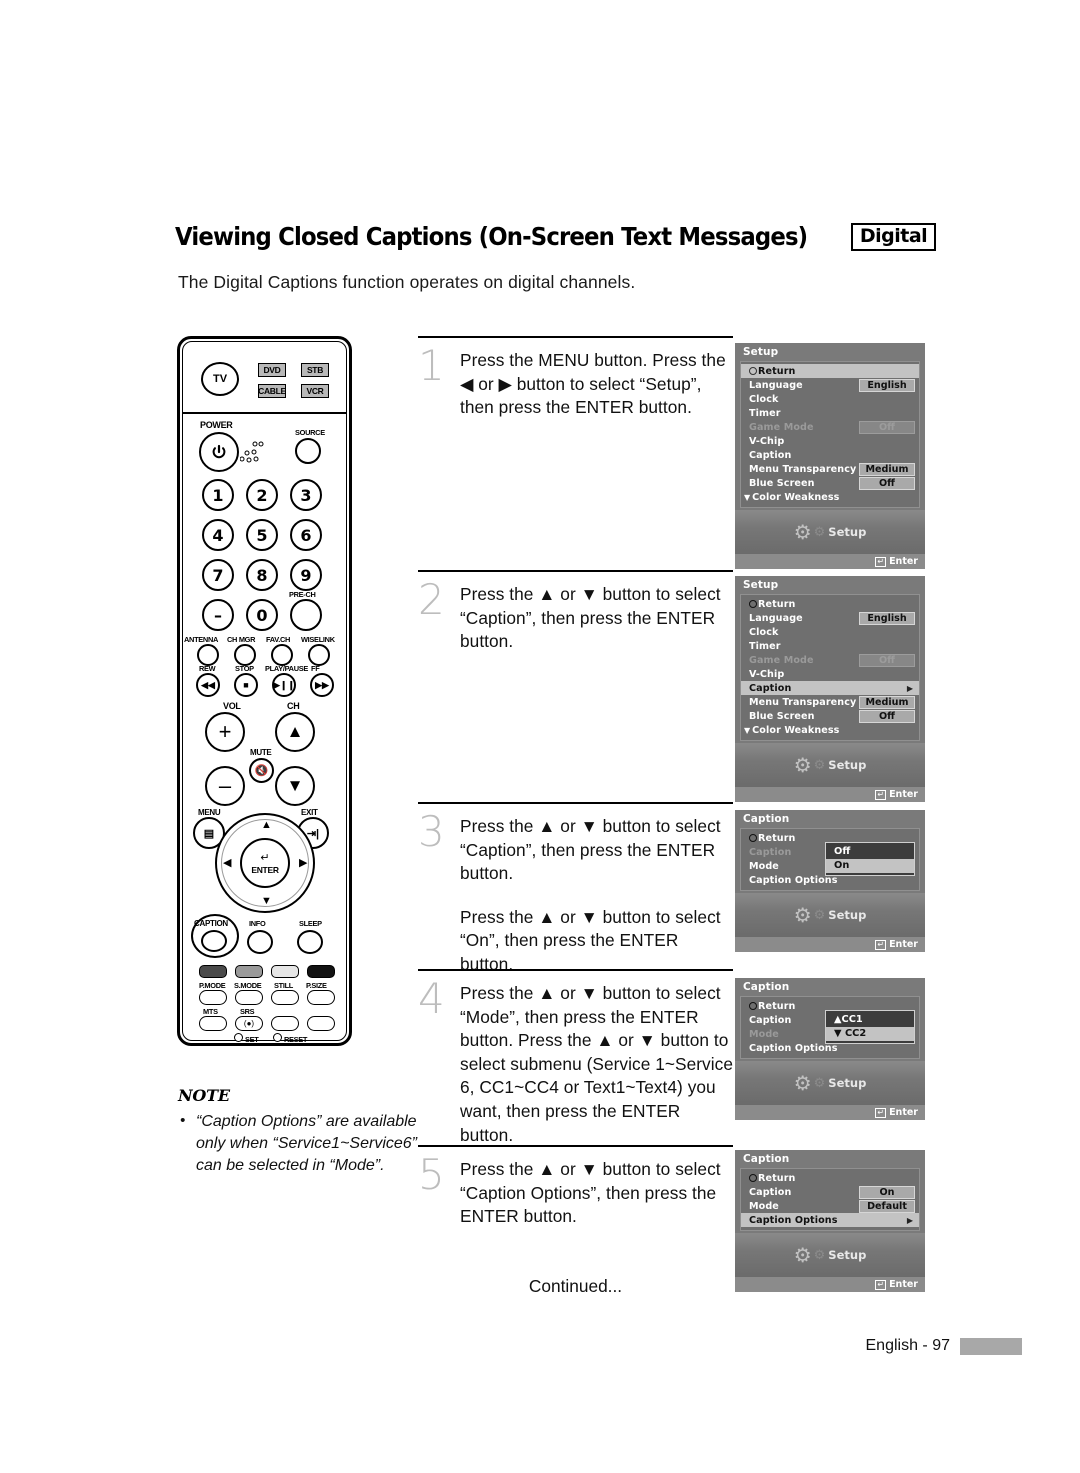 The width and height of the screenshot is (1080, 1473). I want to click on remote-power-button, so click(219, 452).